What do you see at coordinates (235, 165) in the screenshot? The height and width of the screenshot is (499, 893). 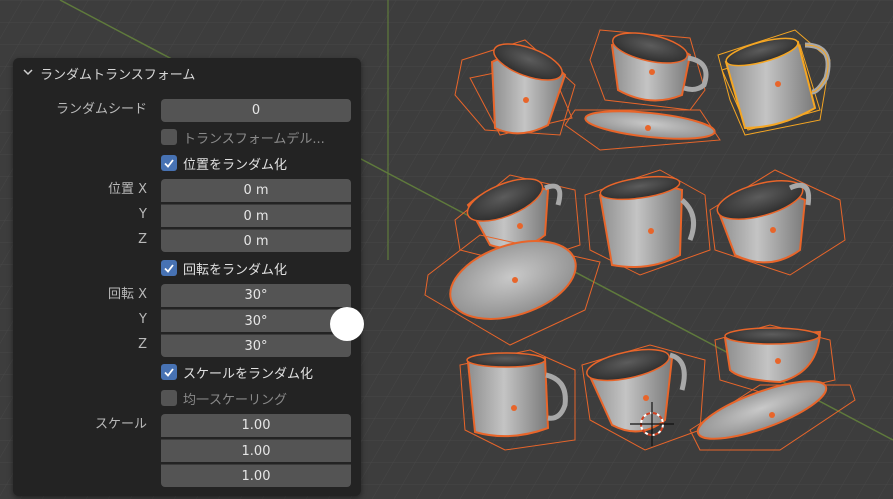 I see `randomize-location-label: 位置をランダム化` at bounding box center [235, 165].